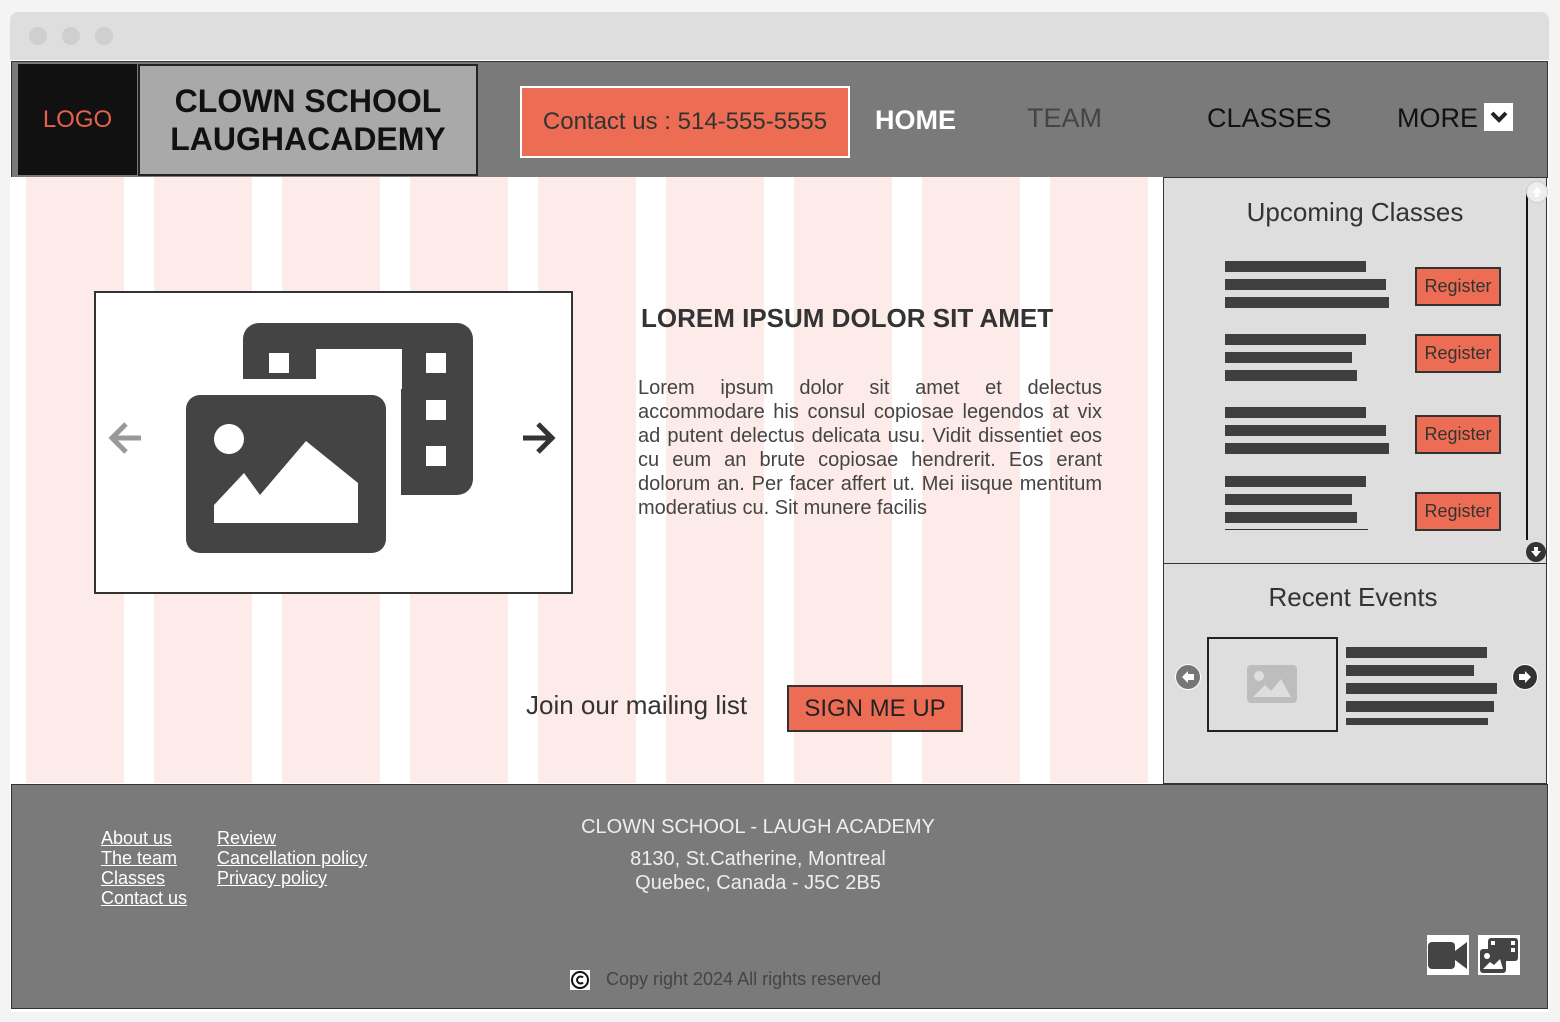  Describe the element at coordinates (915, 120) in the screenshot. I see `nav-home: HOME` at that location.